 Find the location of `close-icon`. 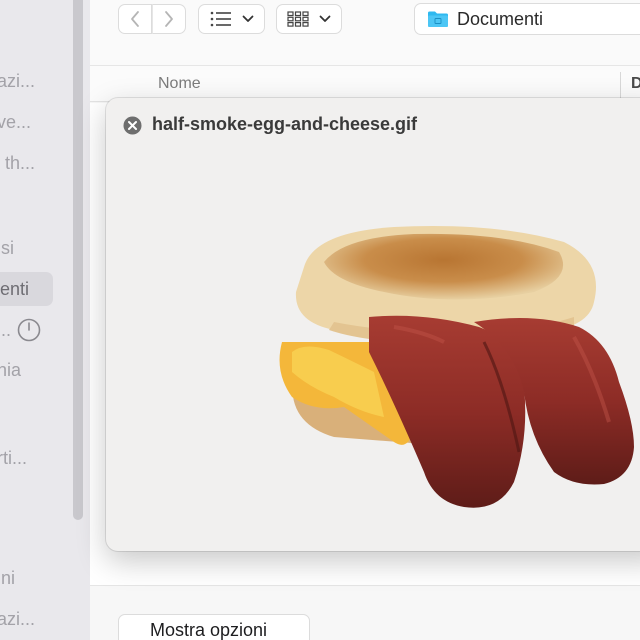

close-icon is located at coordinates (132, 125).